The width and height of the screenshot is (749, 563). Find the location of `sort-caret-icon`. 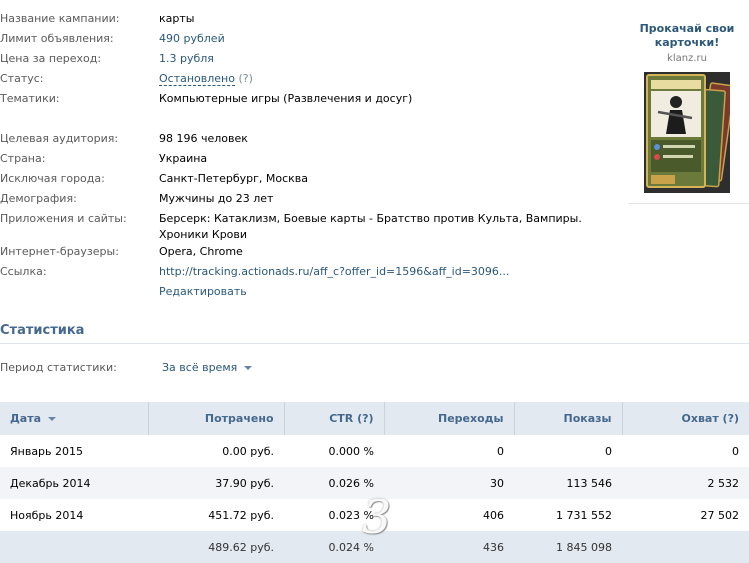

sort-caret-icon is located at coordinates (52, 419).